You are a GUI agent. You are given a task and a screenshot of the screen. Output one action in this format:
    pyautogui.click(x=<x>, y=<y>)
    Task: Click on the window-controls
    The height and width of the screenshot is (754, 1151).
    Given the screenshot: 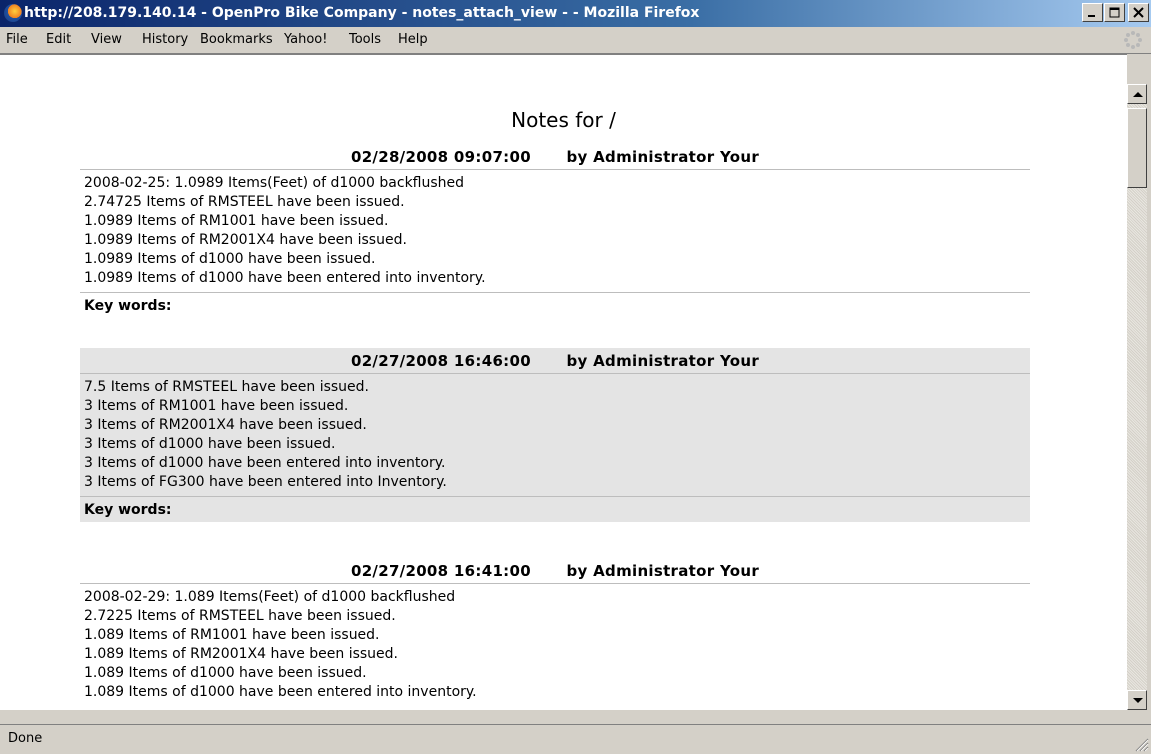 What is the action you would take?
    pyautogui.click(x=1115, y=12)
    